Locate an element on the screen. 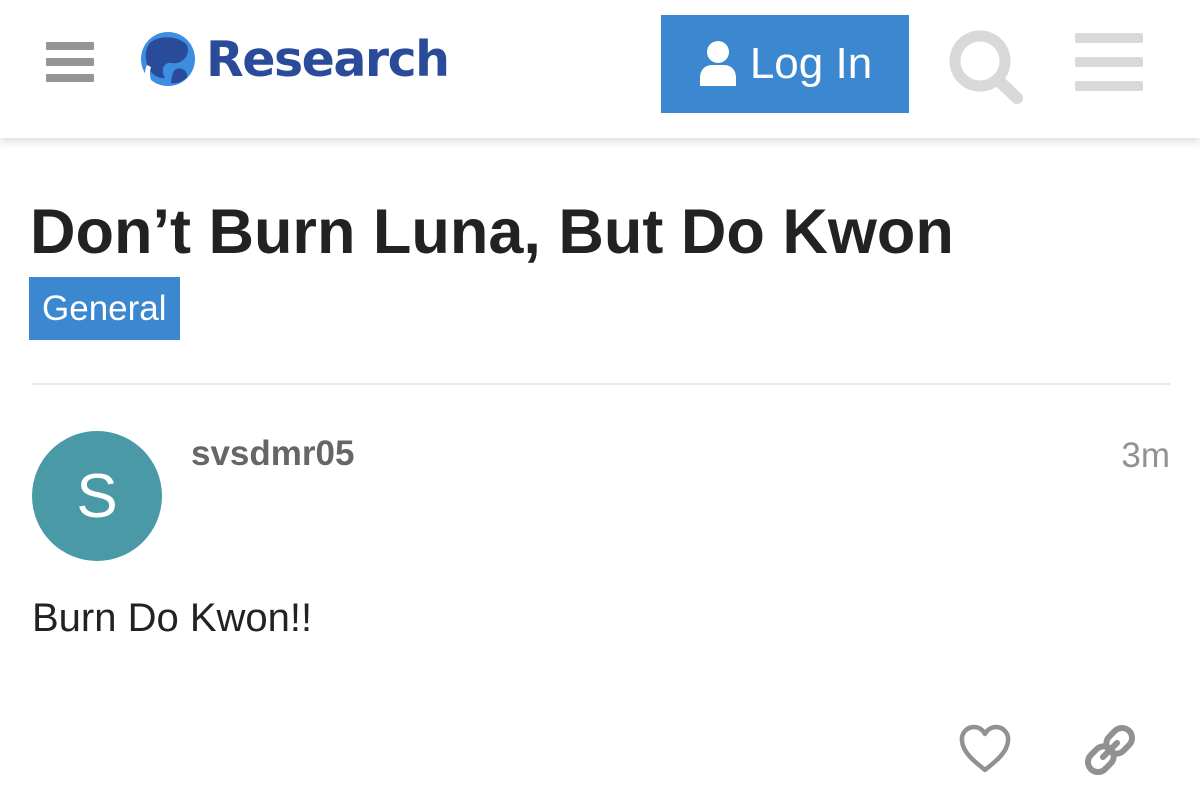 The width and height of the screenshot is (1200, 805). post-username: svsdmr05 is located at coordinates (272, 454).